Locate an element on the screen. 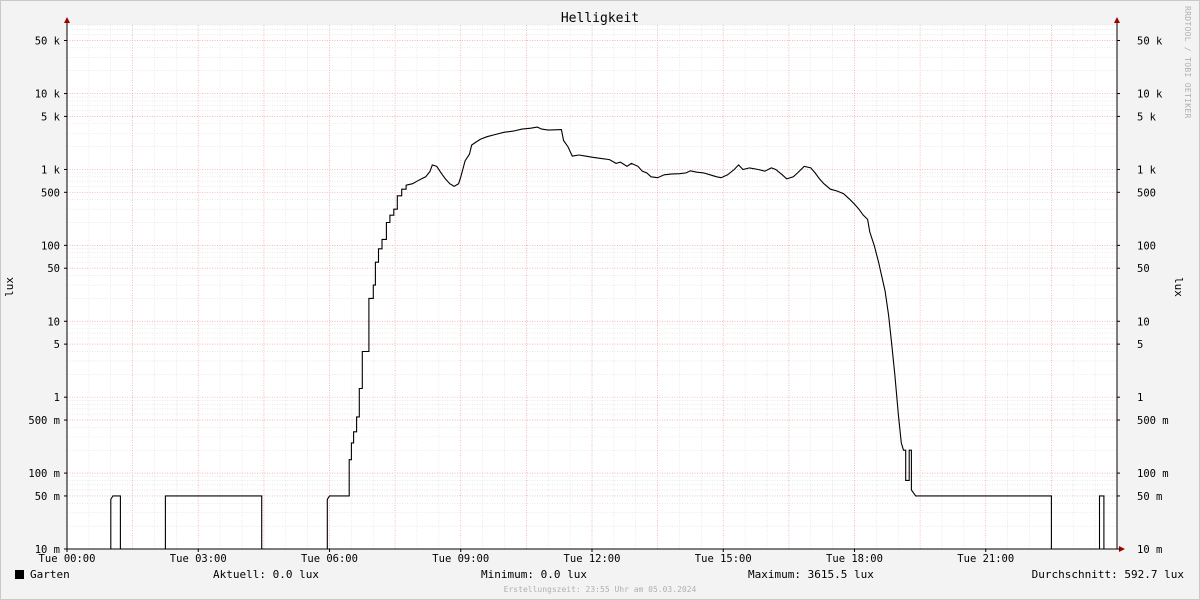 The width and height of the screenshot is (1200, 600). y-tick-label-right: 50 m is located at coordinates (1149, 497).